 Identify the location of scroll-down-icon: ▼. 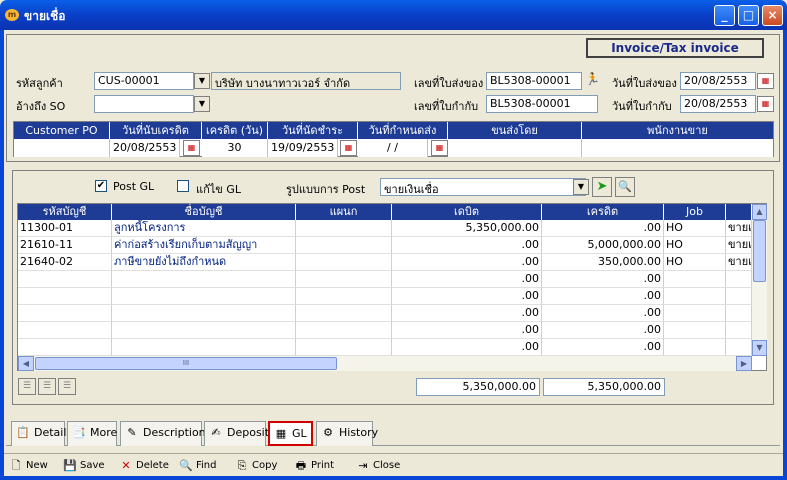
(759, 348).